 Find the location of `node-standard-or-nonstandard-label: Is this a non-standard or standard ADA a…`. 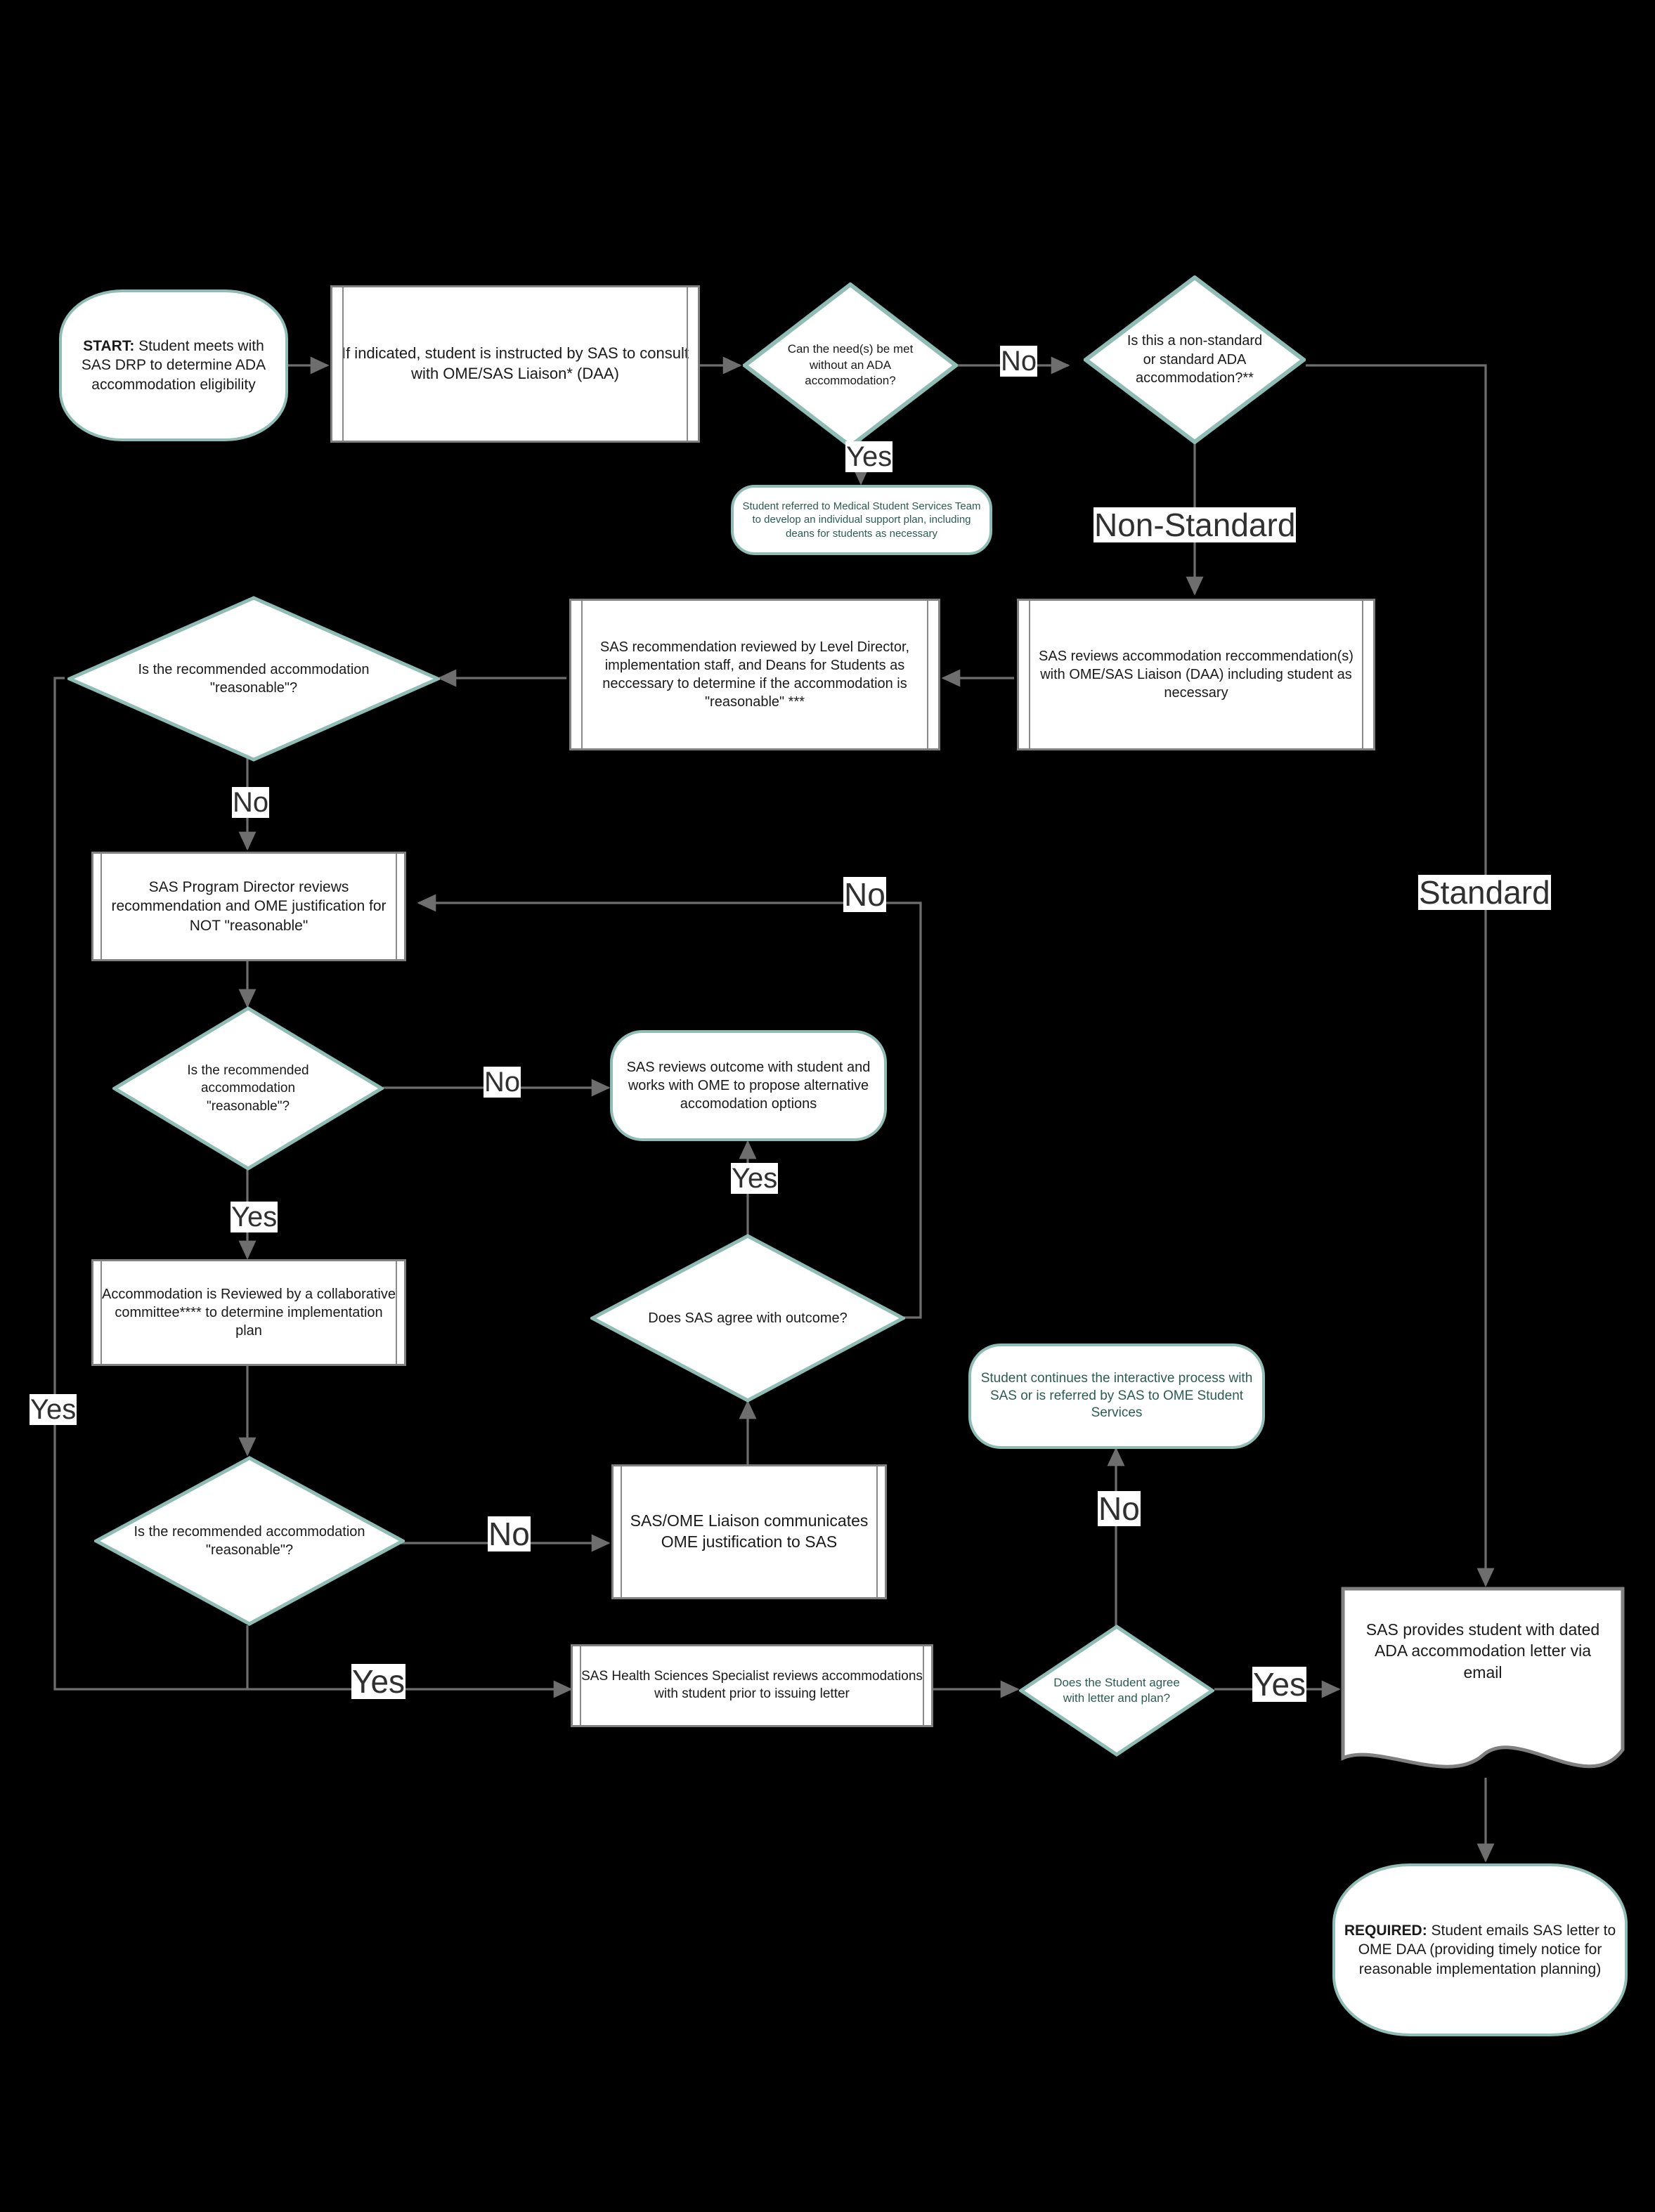

node-standard-or-nonstandard-label: Is this a non-standard or standard ADA a… is located at coordinates (1195, 359).